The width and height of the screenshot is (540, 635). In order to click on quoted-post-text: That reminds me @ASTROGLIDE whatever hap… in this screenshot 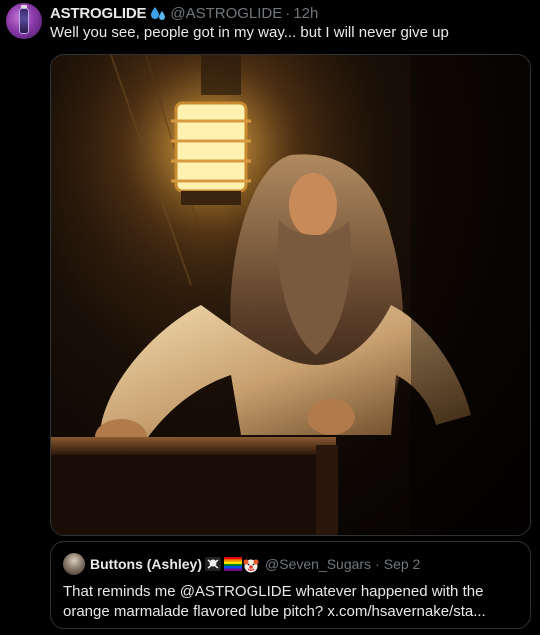, I will do `click(274, 601)`.